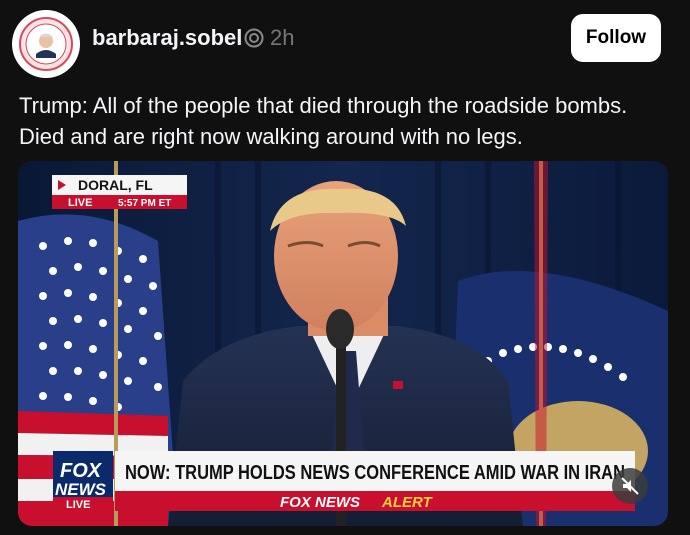  What do you see at coordinates (81, 489) in the screenshot?
I see `logo-bottom: NEWS` at bounding box center [81, 489].